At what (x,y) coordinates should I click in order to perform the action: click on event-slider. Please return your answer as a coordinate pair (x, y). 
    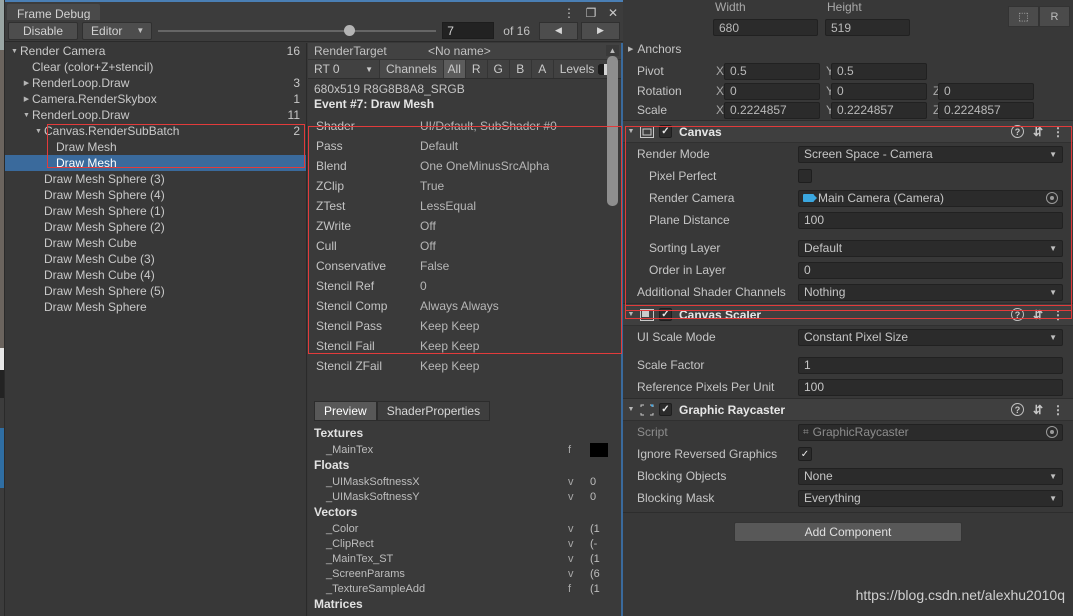
    Looking at the image, I should click on (297, 31).